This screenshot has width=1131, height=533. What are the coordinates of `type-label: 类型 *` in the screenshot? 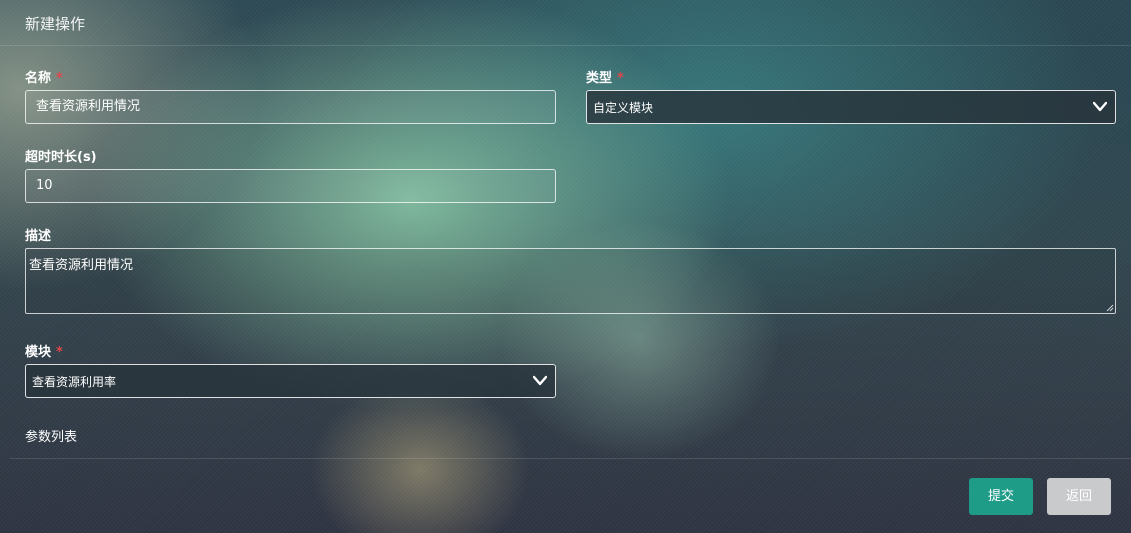 It's located at (605, 76).